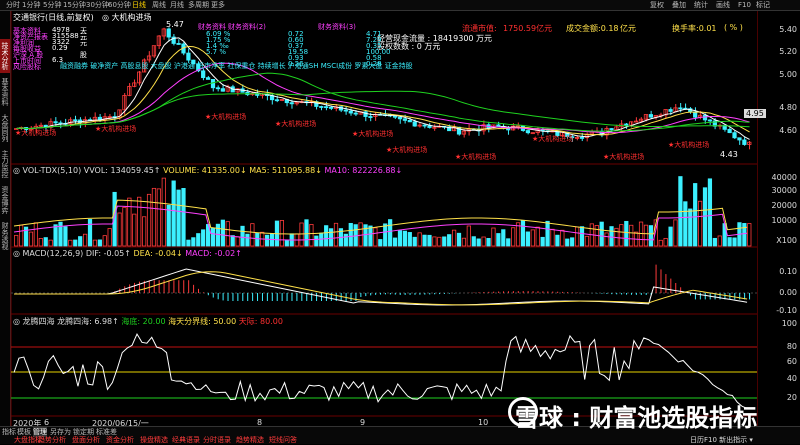 The height and width of the screenshot is (445, 800). What do you see at coordinates (217, 440) in the screenshot?
I see `bottom-category-tab: 分时语录` at bounding box center [217, 440].